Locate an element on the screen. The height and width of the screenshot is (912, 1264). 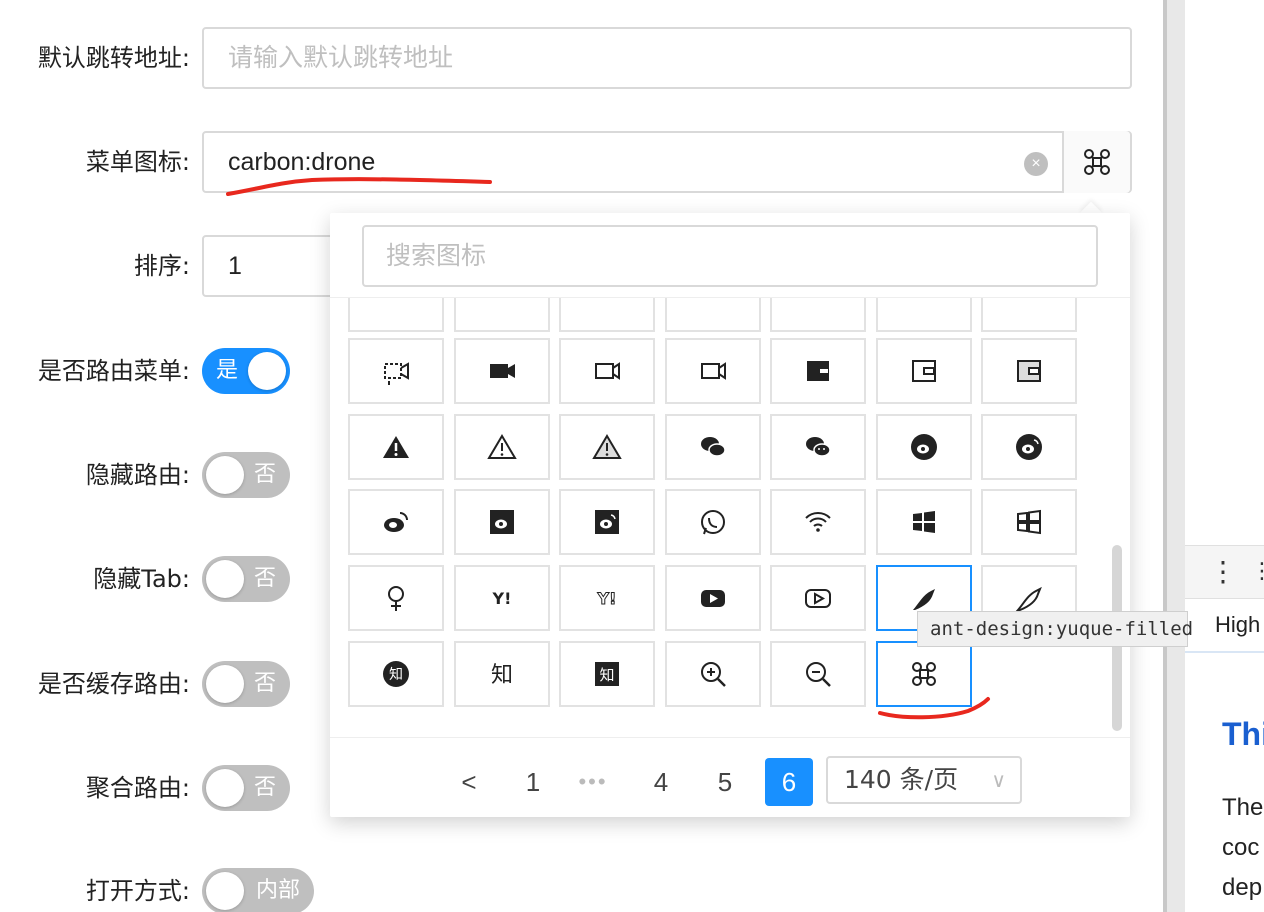
yuque-filled-icon is located at coordinates (924, 599).